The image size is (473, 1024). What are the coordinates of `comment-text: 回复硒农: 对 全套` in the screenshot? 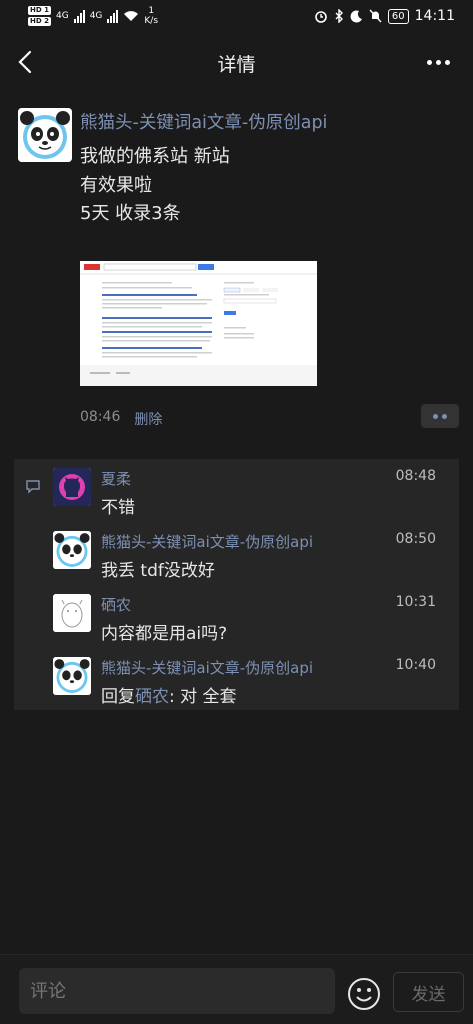 It's located at (169, 694).